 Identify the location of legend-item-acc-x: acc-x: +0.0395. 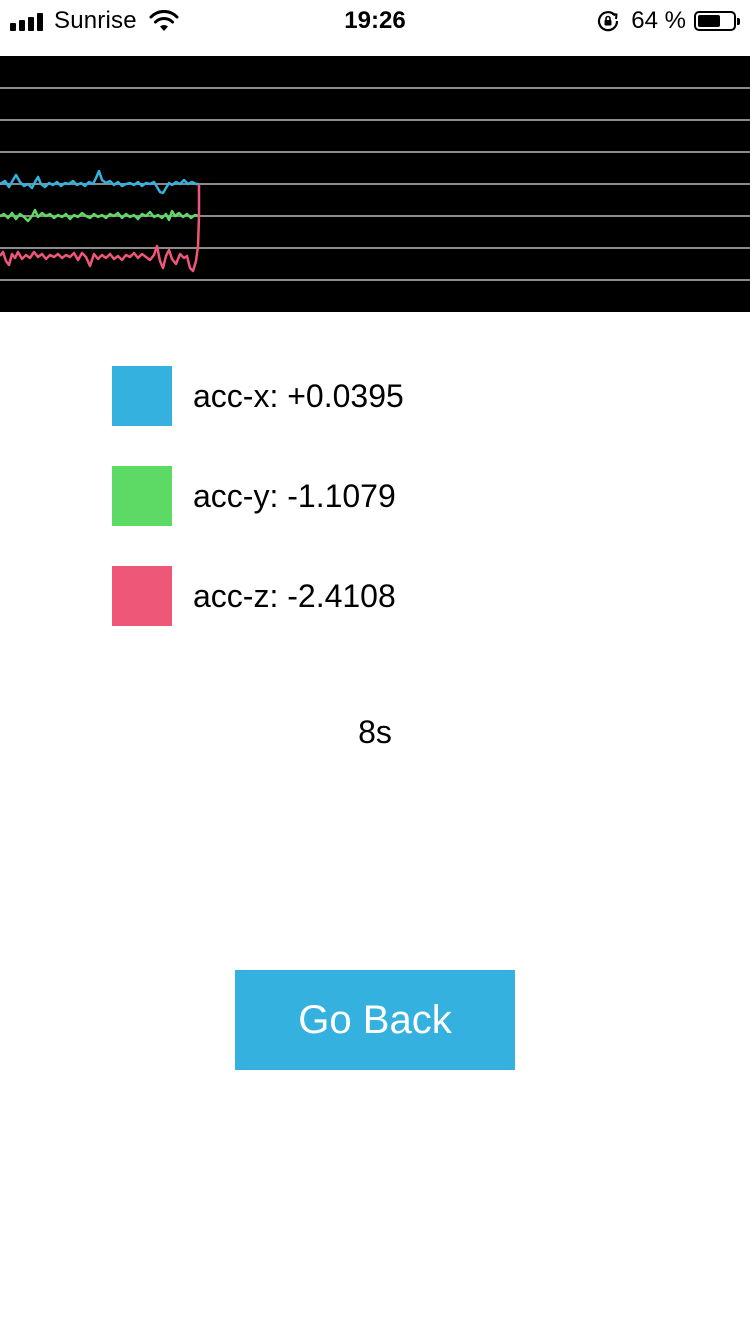
(258, 396).